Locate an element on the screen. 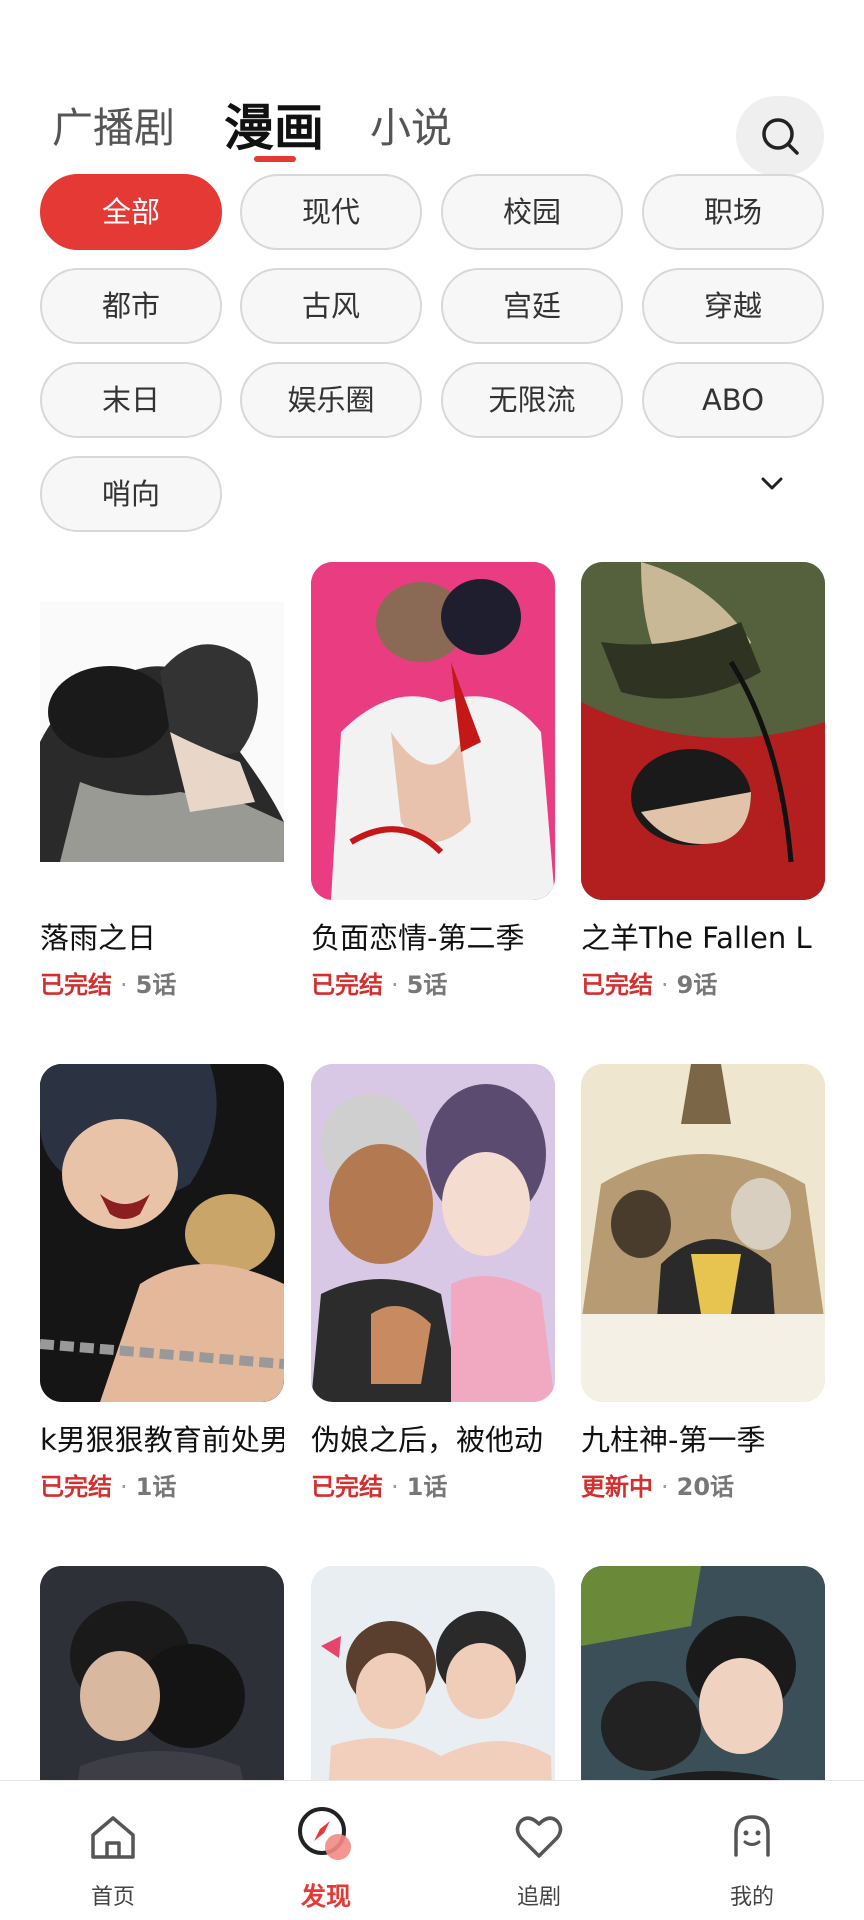 The height and width of the screenshot is (1920, 864). nav-profile-label: 我的 is located at coordinates (751, 1897).